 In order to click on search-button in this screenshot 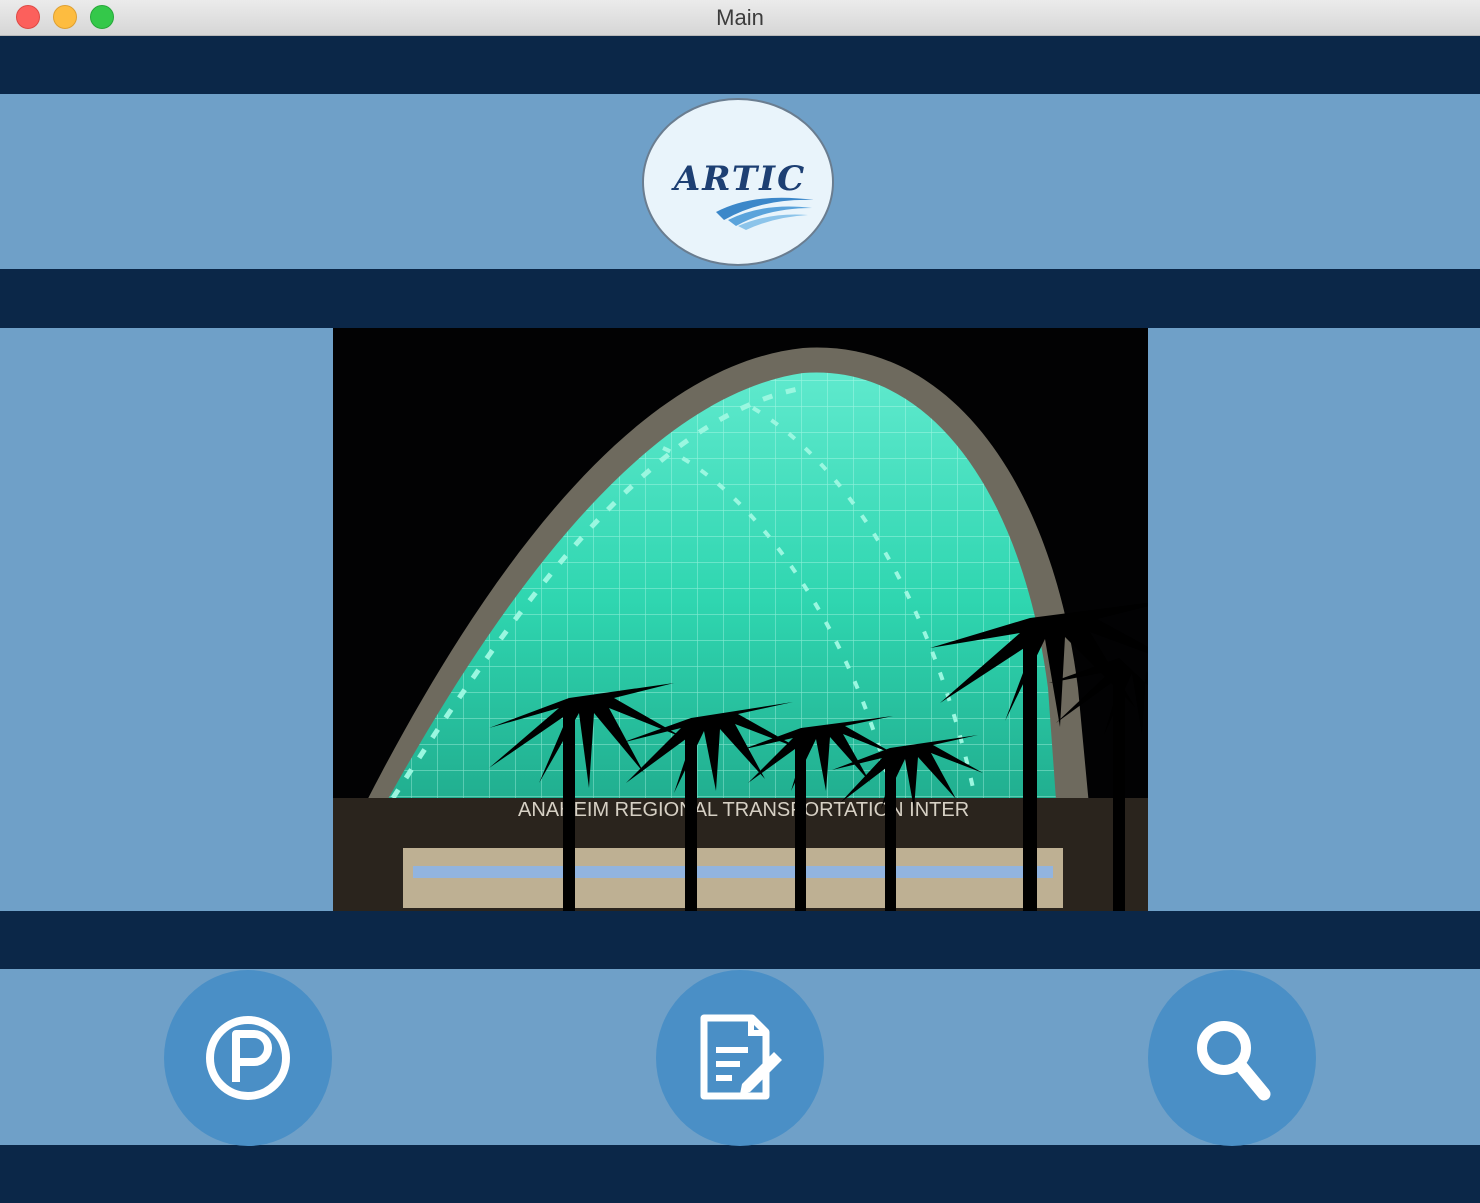, I will do `click(1232, 1058)`.